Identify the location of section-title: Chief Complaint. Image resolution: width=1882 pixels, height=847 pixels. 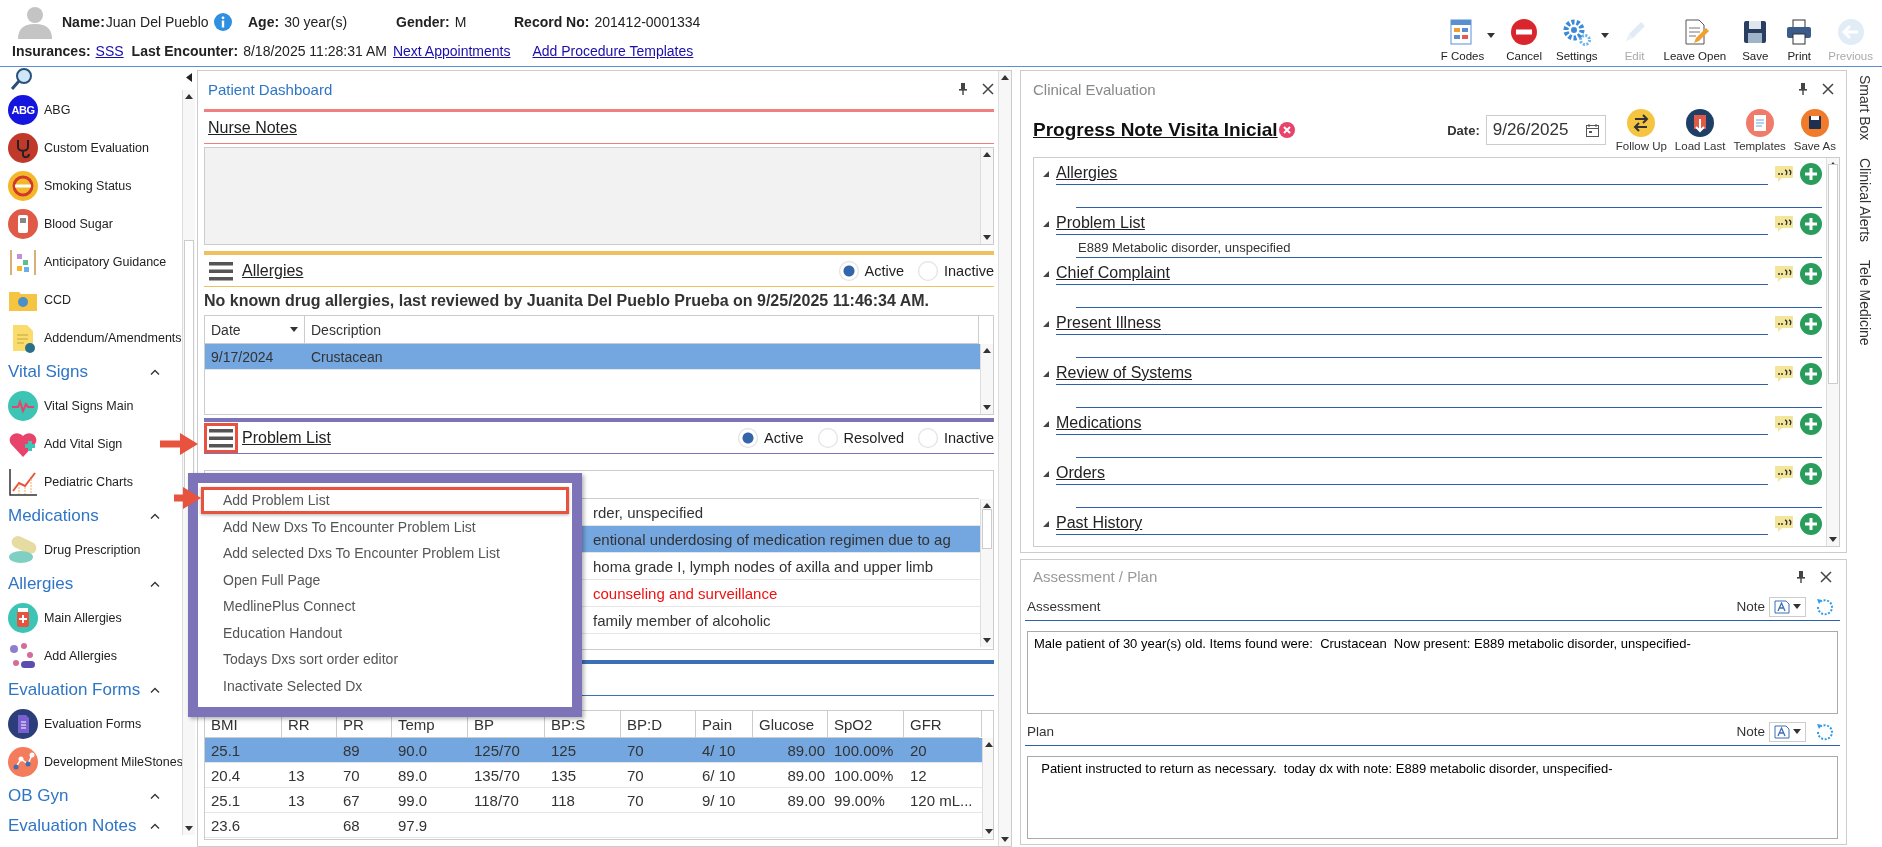
(1412, 274).